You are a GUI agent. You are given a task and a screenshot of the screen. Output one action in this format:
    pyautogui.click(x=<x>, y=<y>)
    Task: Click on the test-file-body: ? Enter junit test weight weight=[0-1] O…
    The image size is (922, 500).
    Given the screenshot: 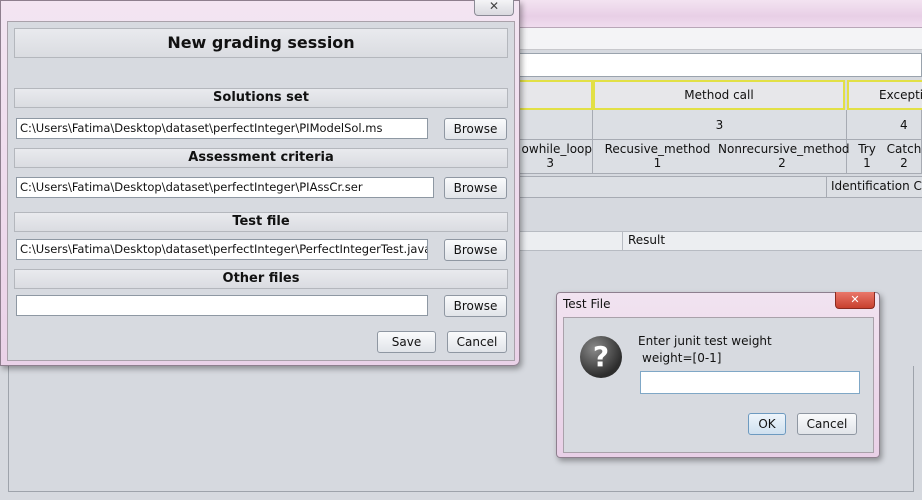 What is the action you would take?
    pyautogui.click(x=718, y=385)
    